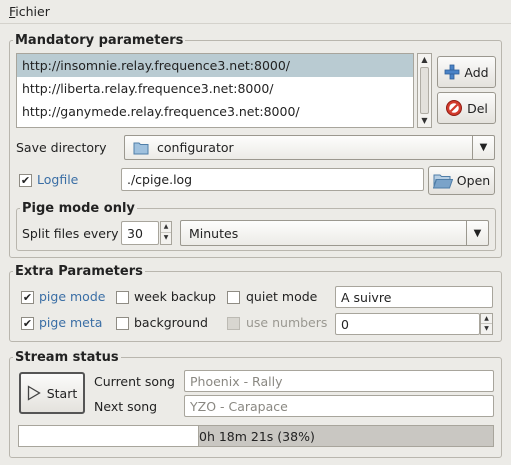 This screenshot has height=465, width=511. I want to click on add-button: Add, so click(466, 72).